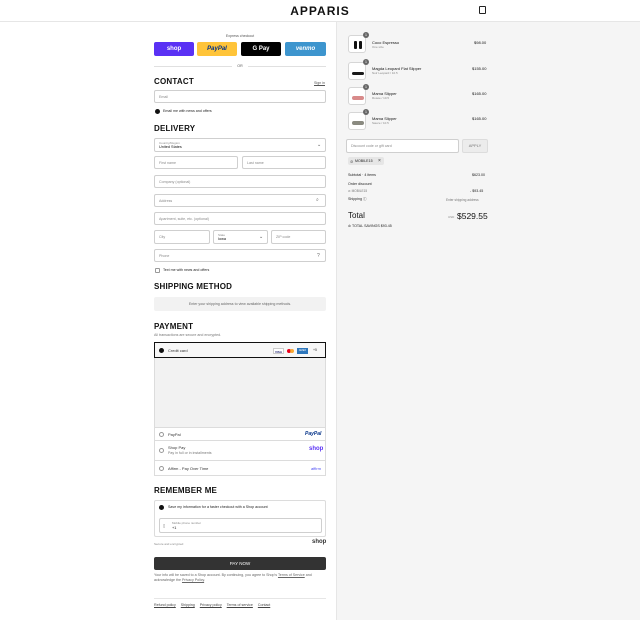 The image size is (640, 620). I want to click on or-divider-label: OR, so click(240, 66).